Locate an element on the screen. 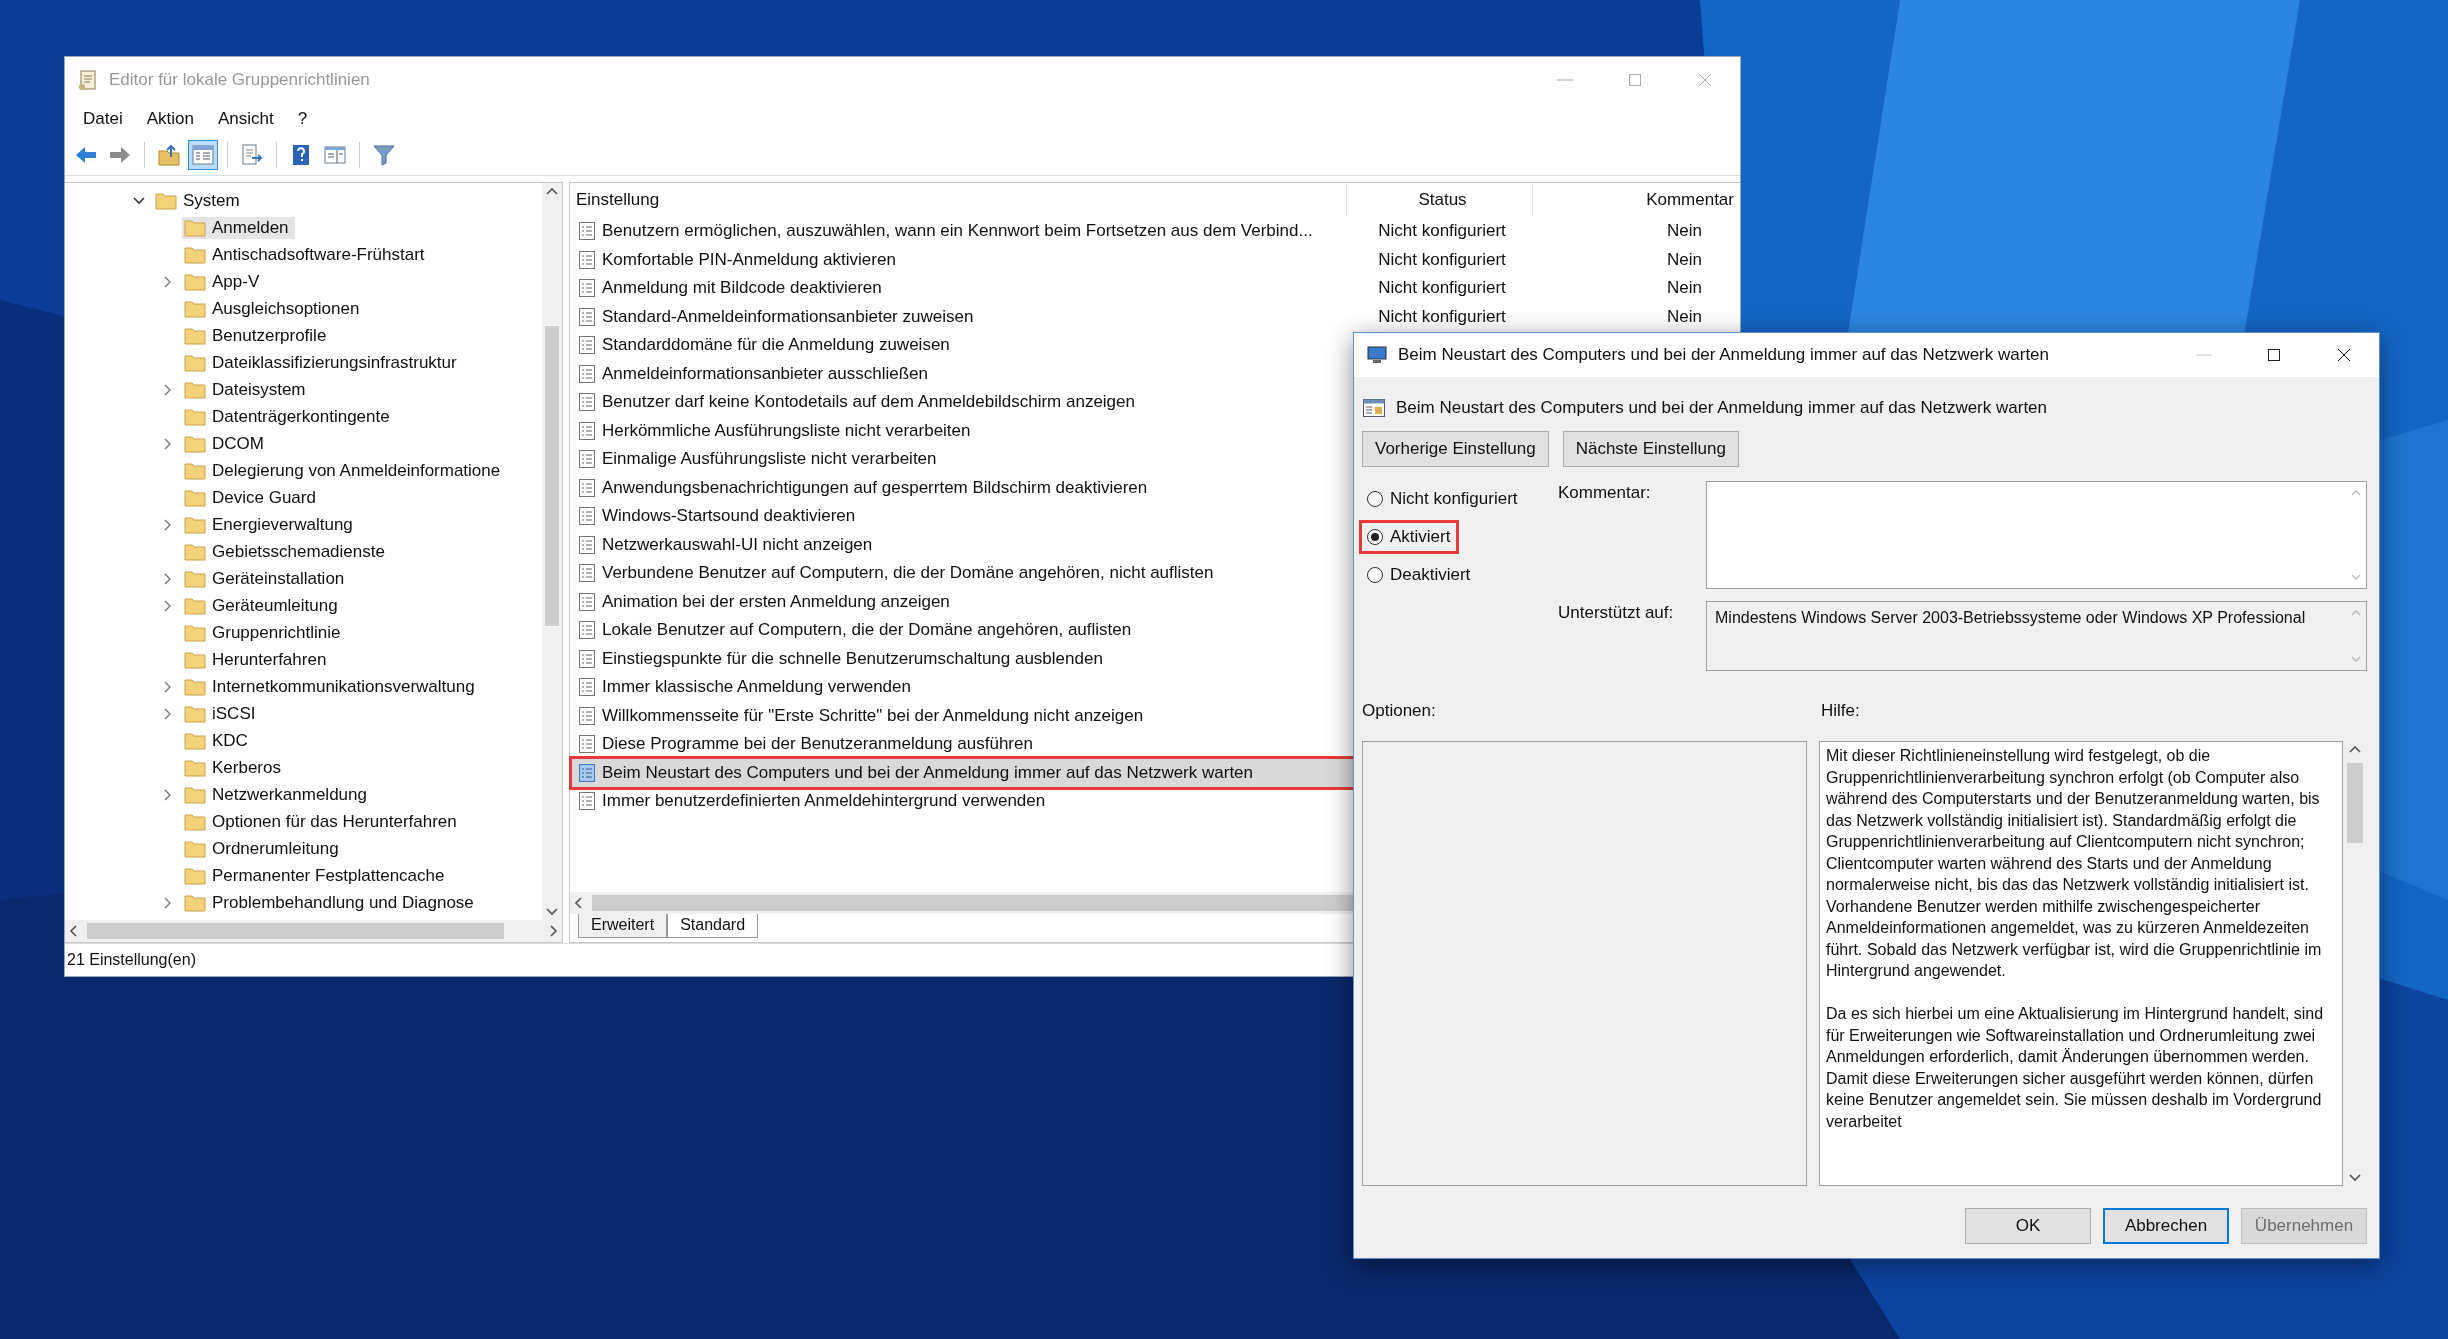 Image resolution: width=2448 pixels, height=1339 pixels. tree-item: Gebietsschemadienste is located at coordinates (286, 551).